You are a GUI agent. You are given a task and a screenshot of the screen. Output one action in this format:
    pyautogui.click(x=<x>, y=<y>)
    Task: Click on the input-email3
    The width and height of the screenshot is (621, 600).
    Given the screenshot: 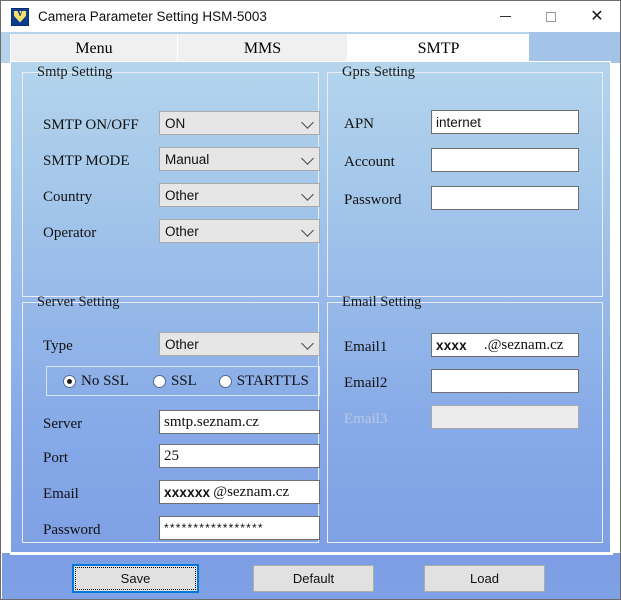 What is the action you would take?
    pyautogui.click(x=505, y=417)
    